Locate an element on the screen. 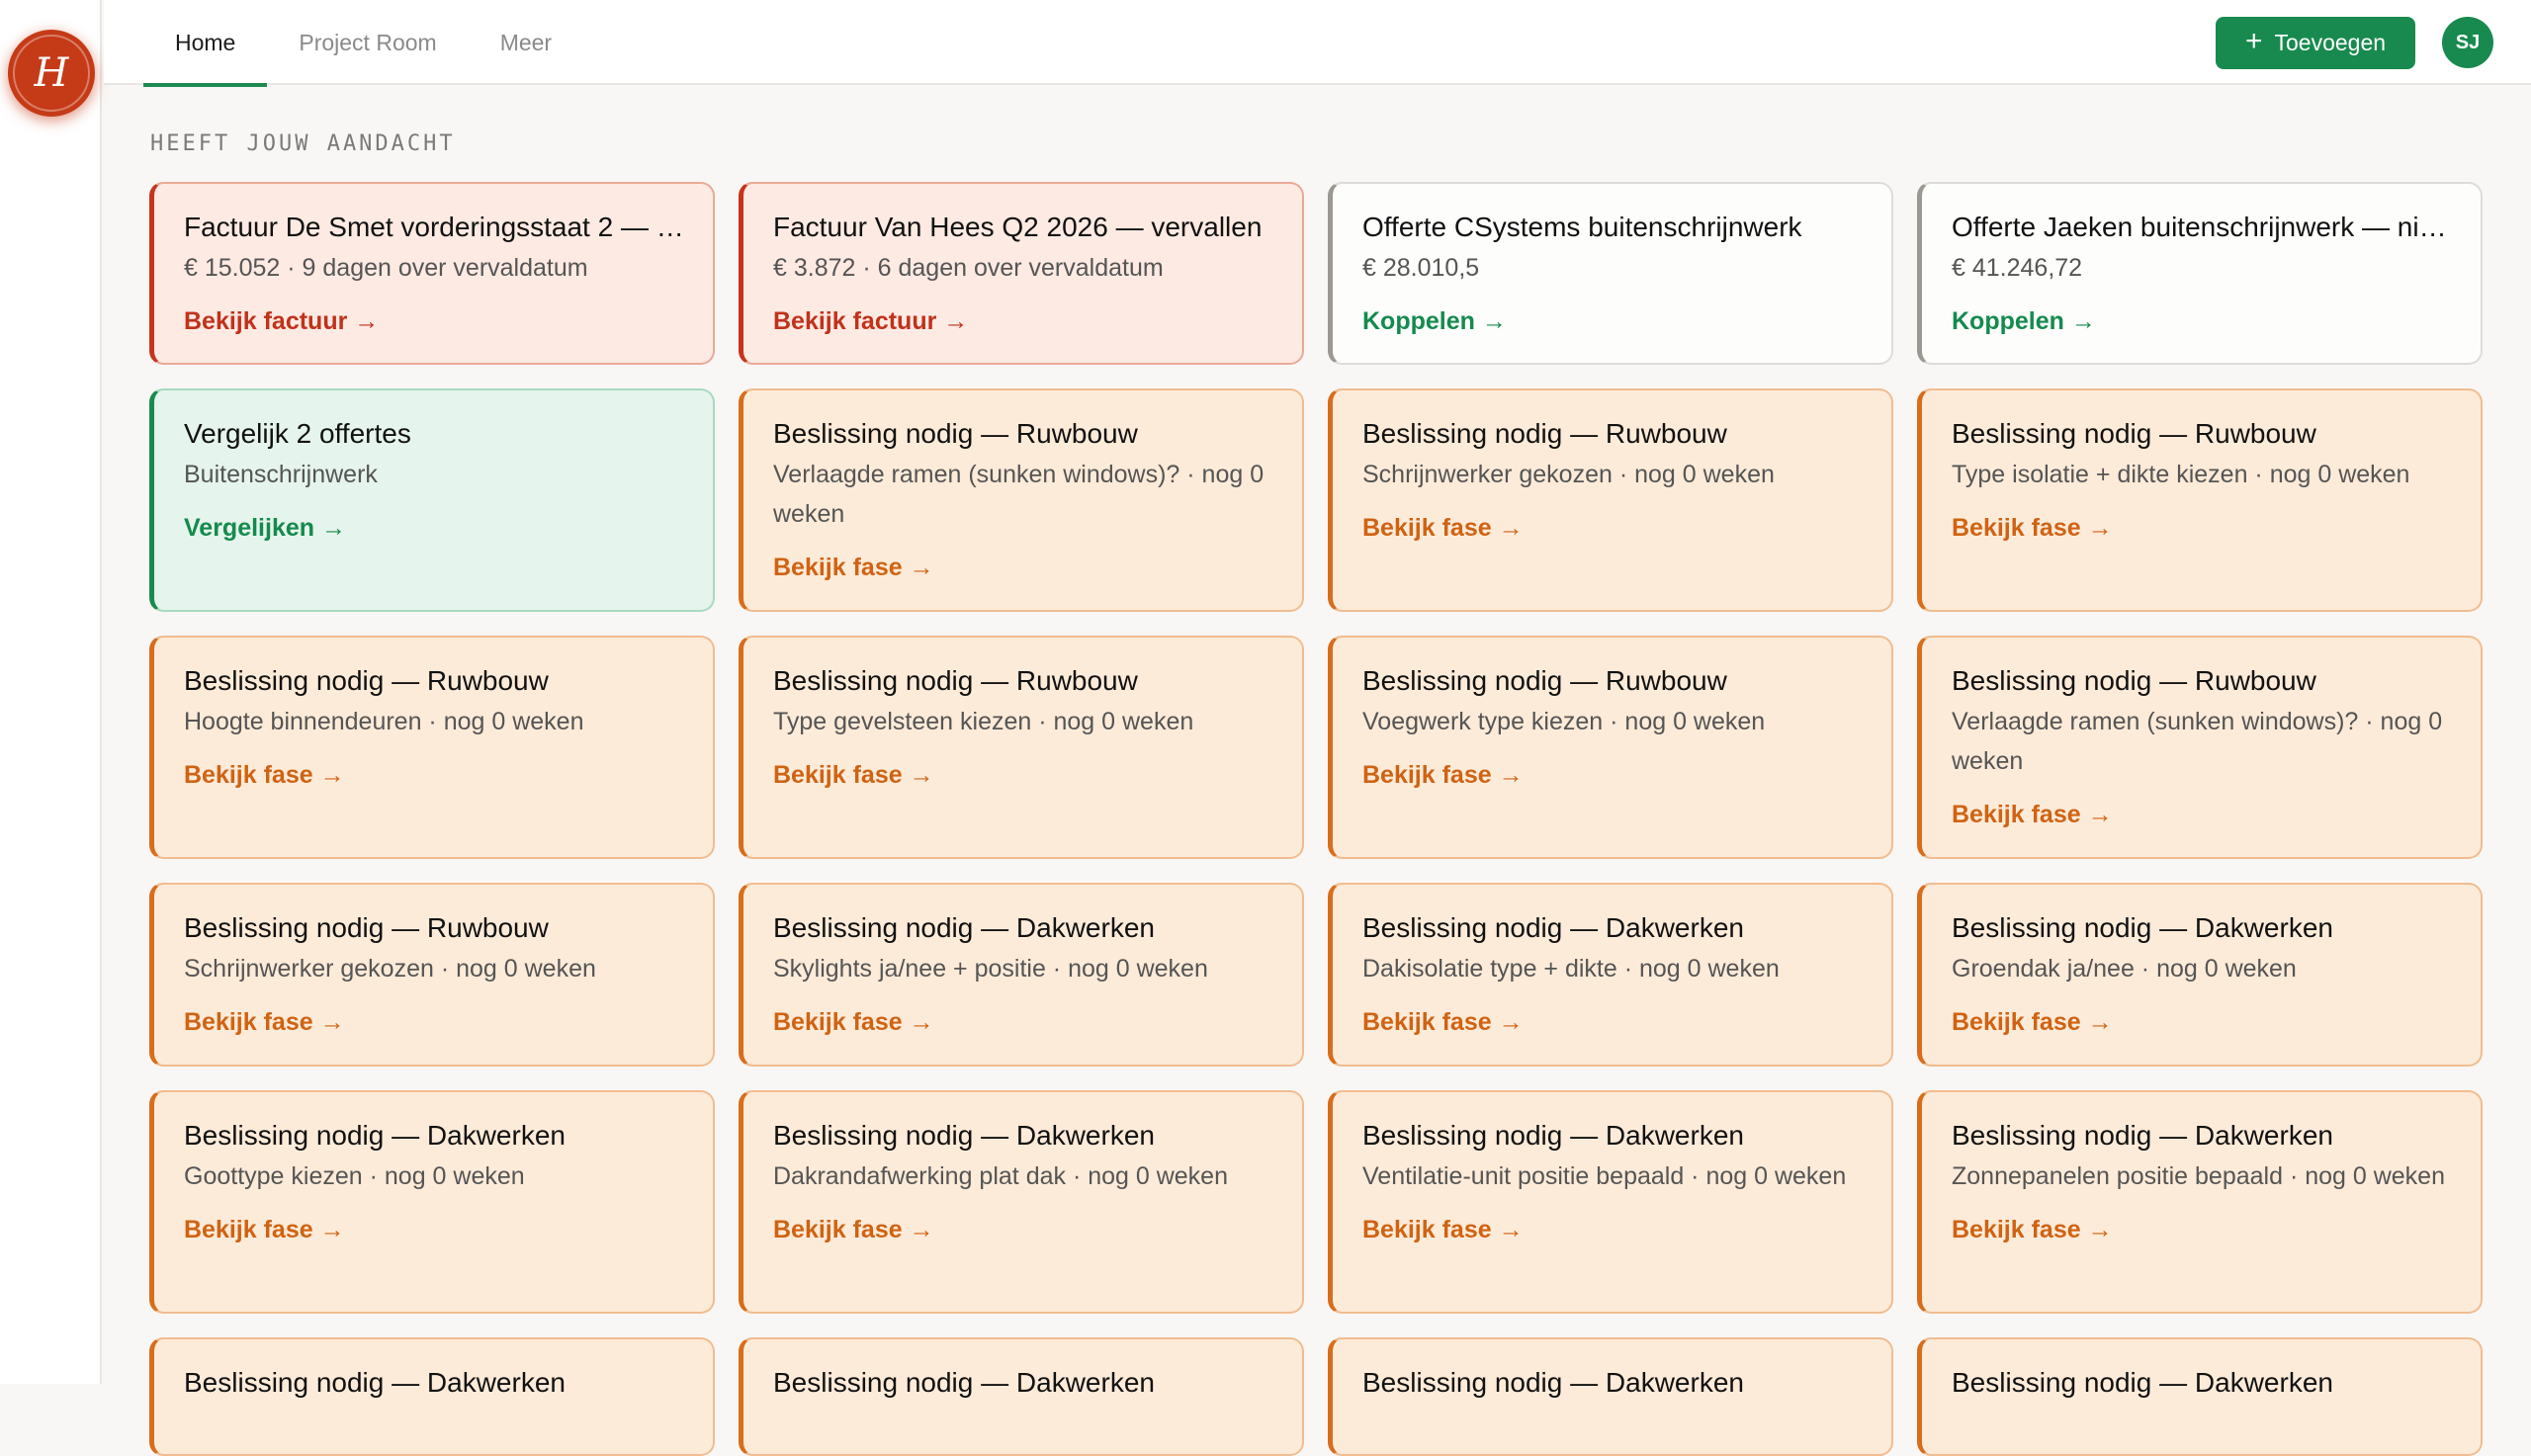 The height and width of the screenshot is (1456, 2531). tab-home: Home is located at coordinates (205, 43).